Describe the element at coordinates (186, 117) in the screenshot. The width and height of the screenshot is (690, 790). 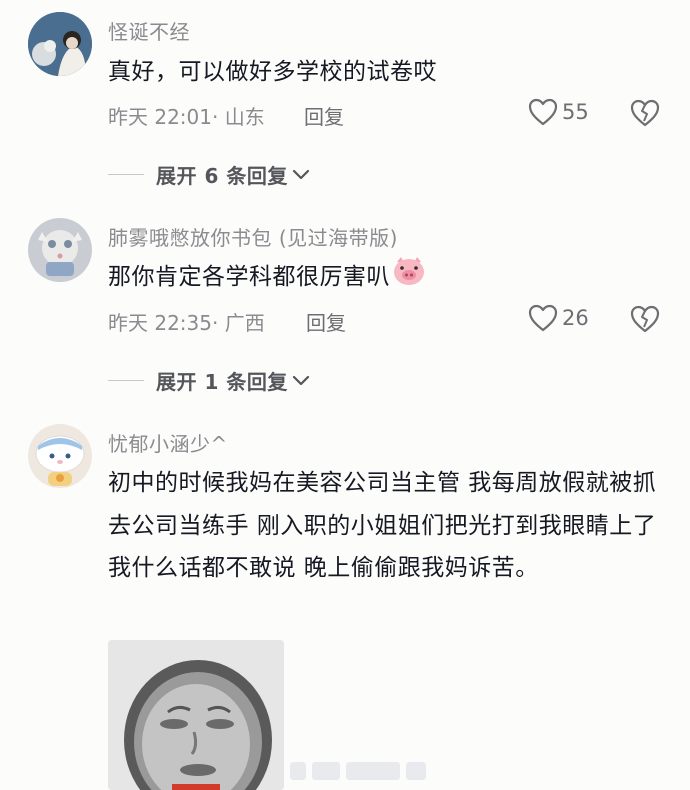
I see `comment-meta: 昨天 22:01· 山东` at that location.